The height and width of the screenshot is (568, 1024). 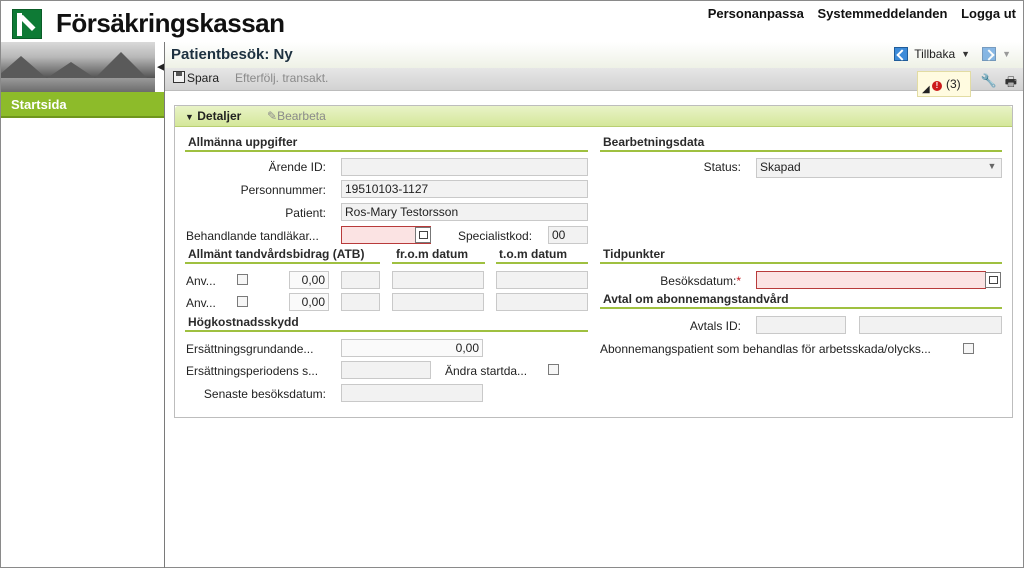 What do you see at coordinates (1006, 54) in the screenshot?
I see `forward-dropdown-icon: ▼` at bounding box center [1006, 54].